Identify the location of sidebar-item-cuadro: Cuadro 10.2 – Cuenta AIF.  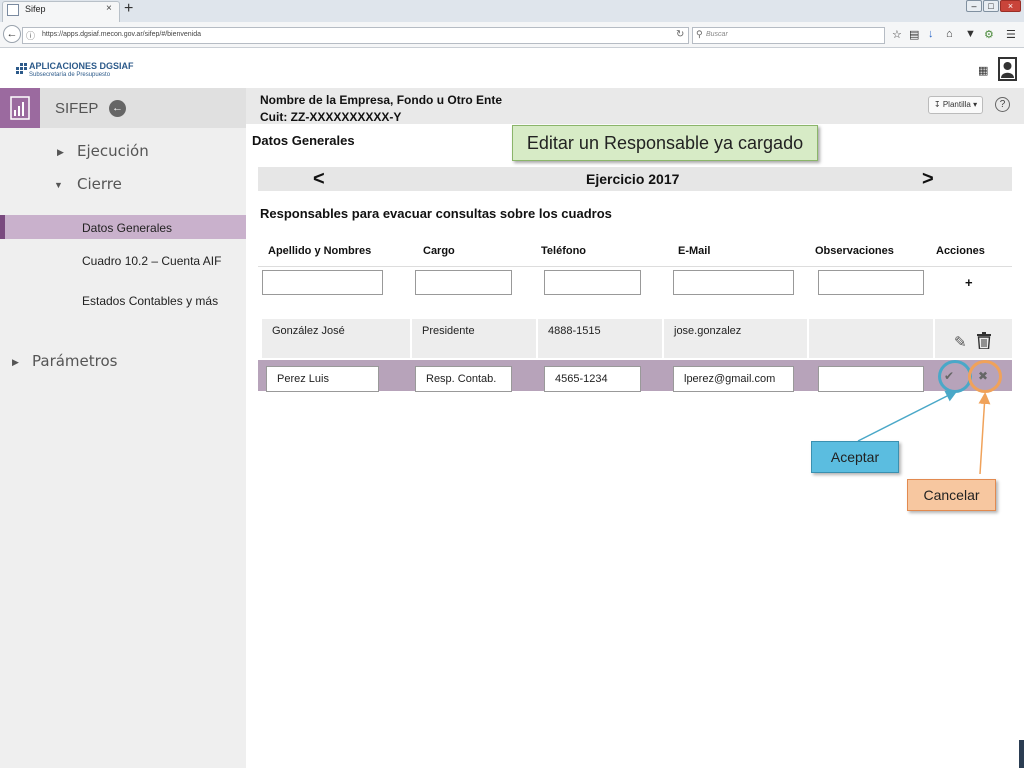
(151, 261).